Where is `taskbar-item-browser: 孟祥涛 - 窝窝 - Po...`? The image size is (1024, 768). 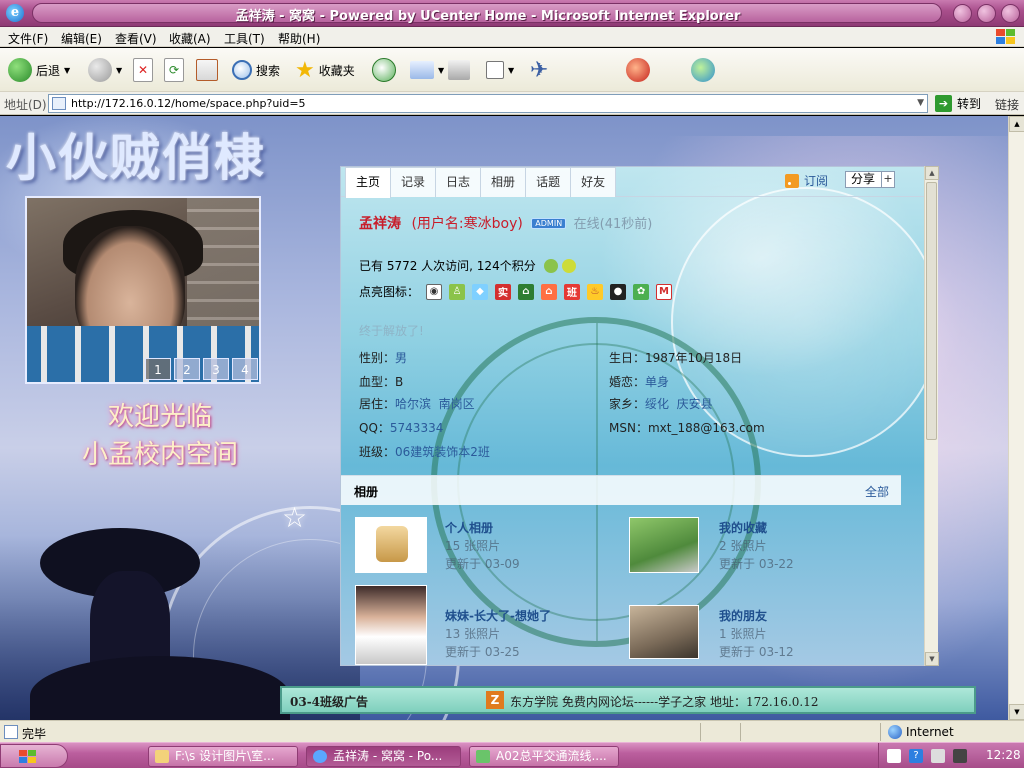
taskbar-item-browser: 孟祥涛 - 窝窝 - Po... is located at coordinates (383, 756).